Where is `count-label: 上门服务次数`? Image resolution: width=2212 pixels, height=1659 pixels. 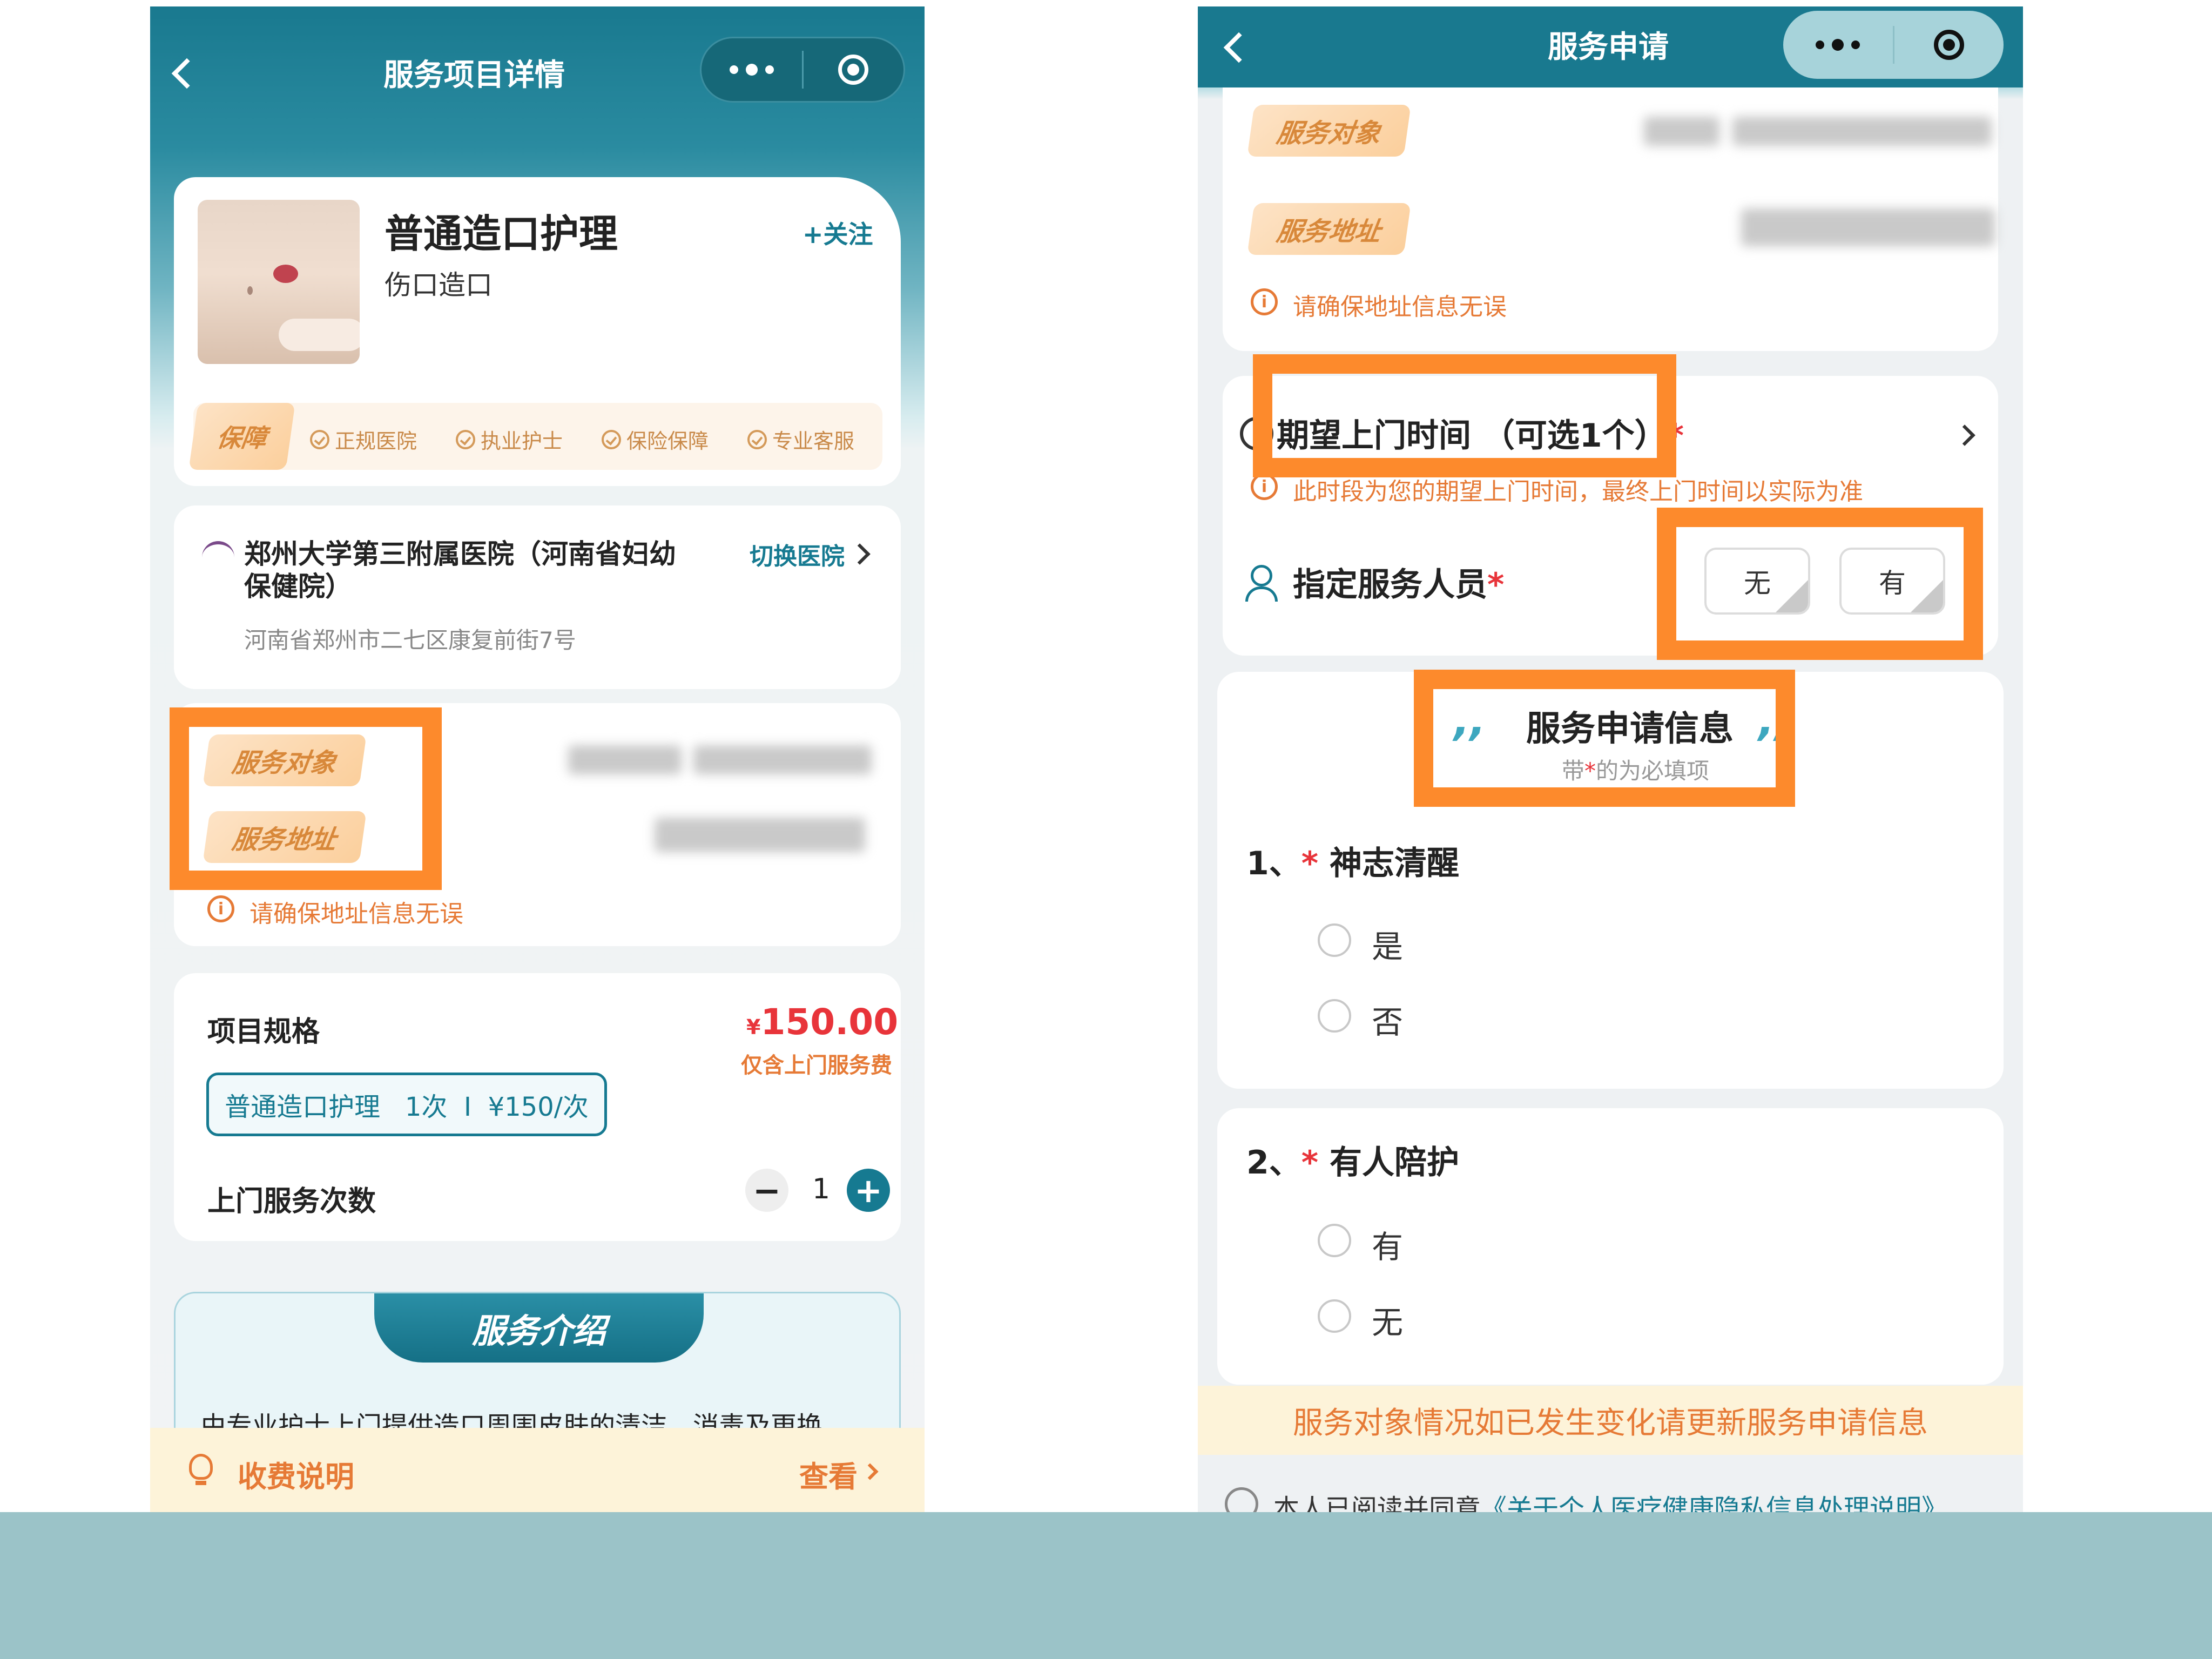 count-label: 上门服务次数 is located at coordinates (291, 1201).